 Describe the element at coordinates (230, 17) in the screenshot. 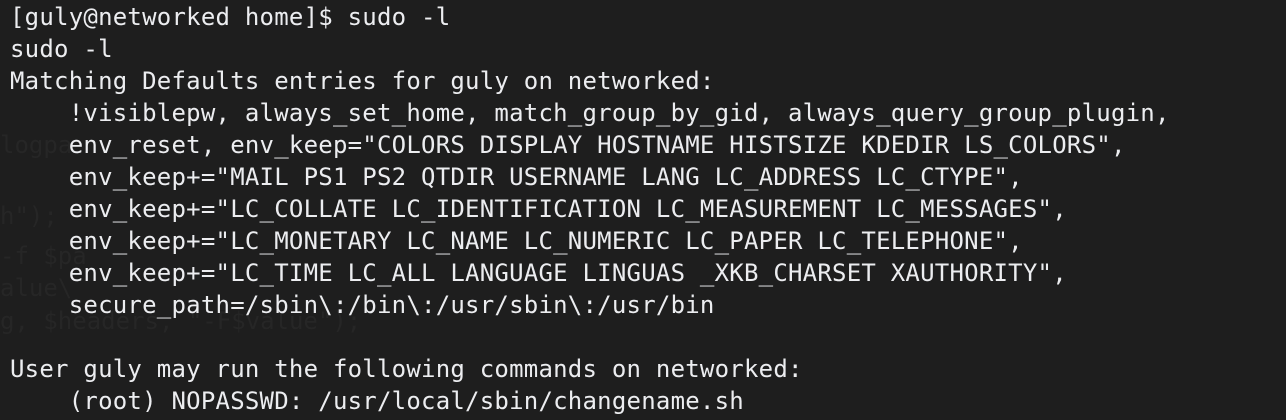

I see `prompt-command-line: [guly@networked home]$ sudo -l` at that location.